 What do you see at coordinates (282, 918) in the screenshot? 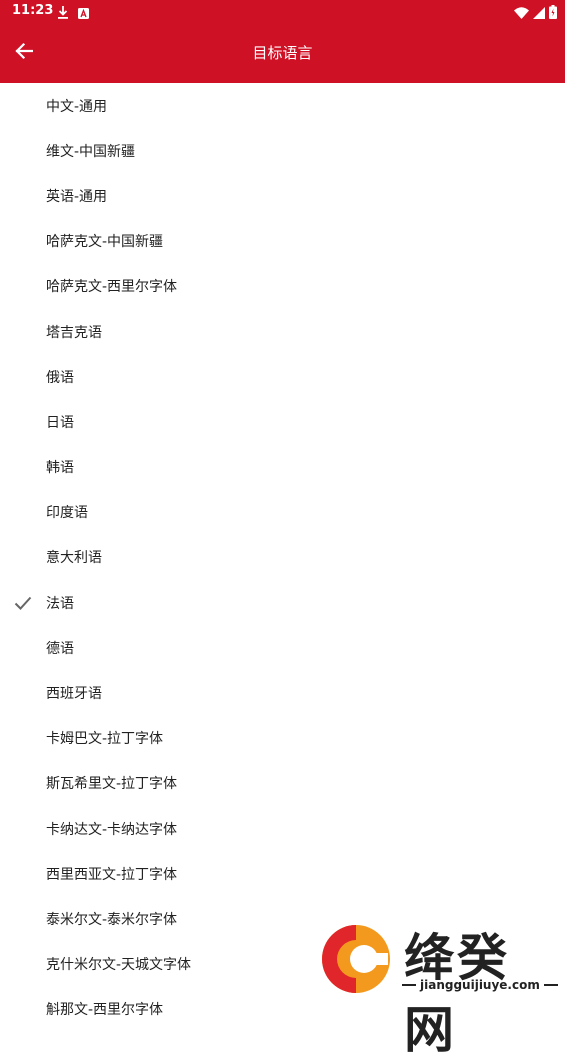
I see `language-option: 泰米尔文-泰米尔字体` at bounding box center [282, 918].